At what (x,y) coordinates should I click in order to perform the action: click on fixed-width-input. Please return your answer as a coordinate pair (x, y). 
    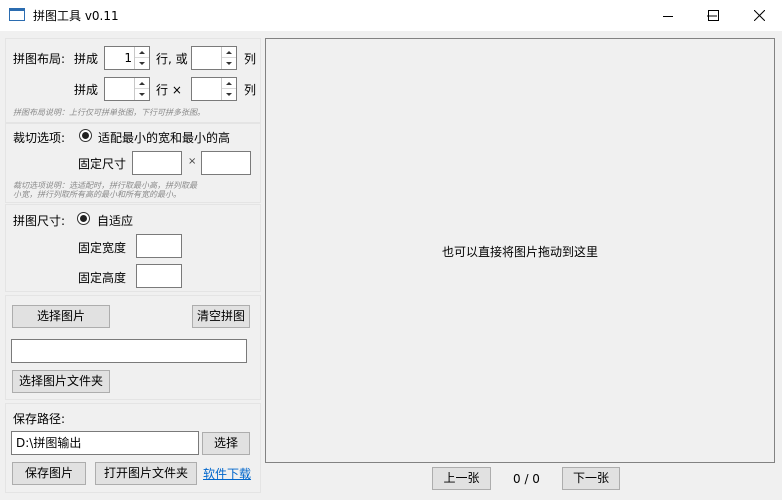
    Looking at the image, I should click on (159, 246).